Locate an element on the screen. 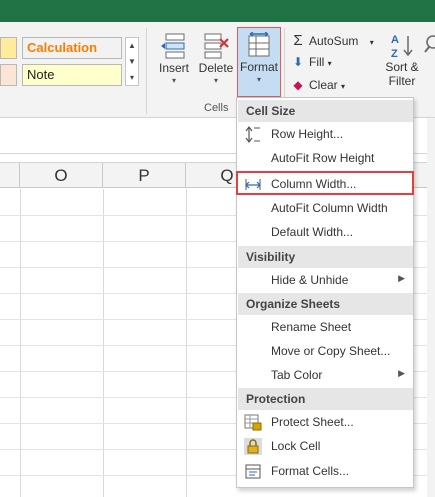  svg-text: Z is located at coordinates (394, 54).